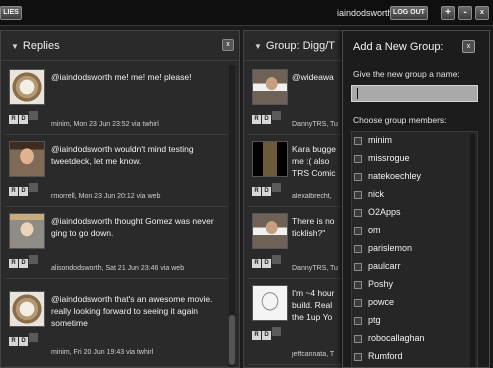 This screenshot has height=368, width=493. I want to click on member-item: ptg, so click(414, 321).